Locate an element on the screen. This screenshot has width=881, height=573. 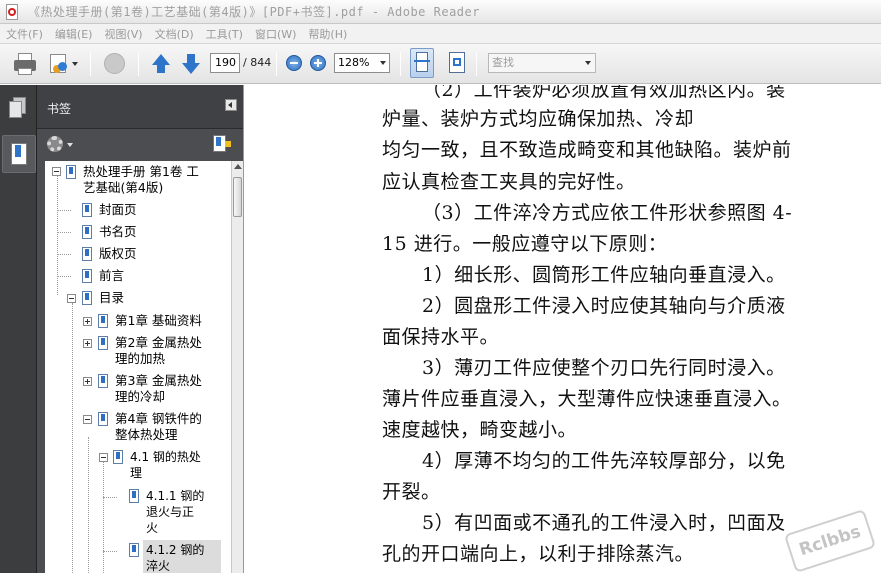
menu-edit: 编辑(E) is located at coordinates (74, 34).